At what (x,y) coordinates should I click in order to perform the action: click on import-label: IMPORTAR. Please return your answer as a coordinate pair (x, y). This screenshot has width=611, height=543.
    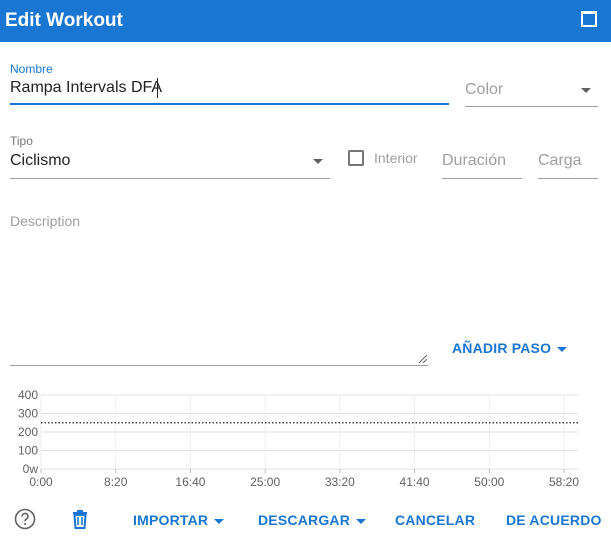
    Looking at the image, I should click on (171, 520).